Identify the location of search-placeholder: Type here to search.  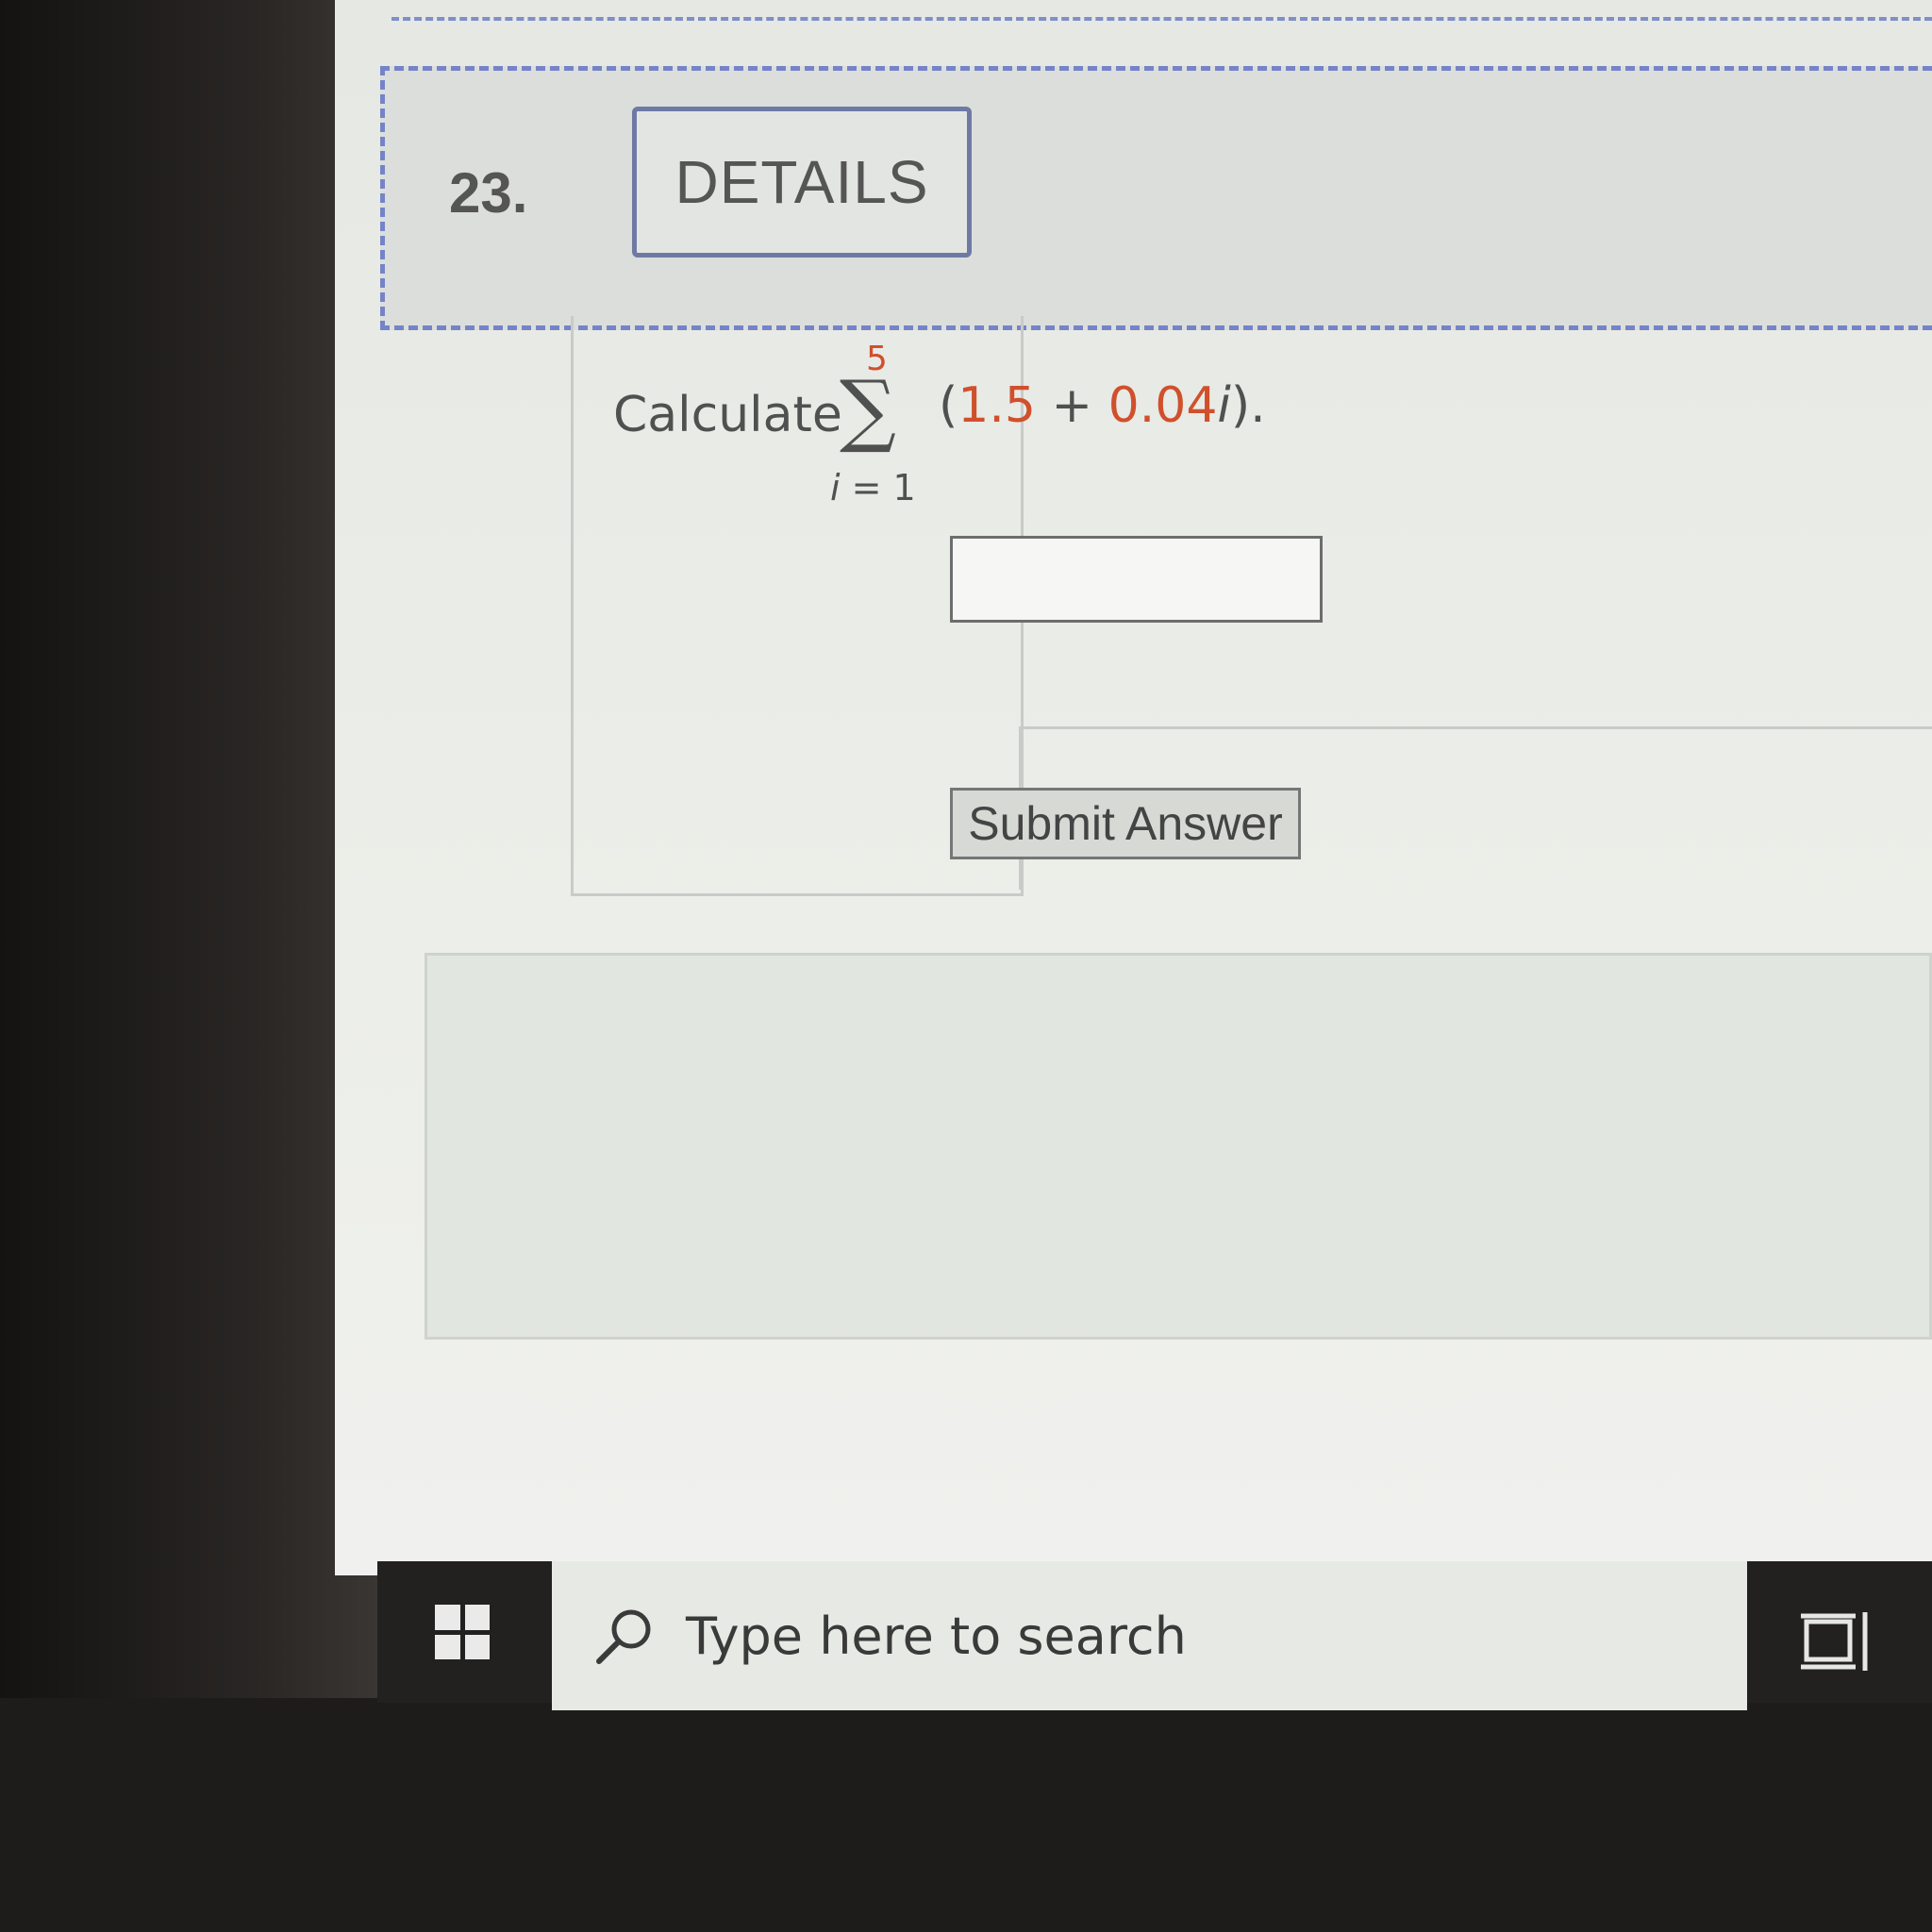
(937, 1636).